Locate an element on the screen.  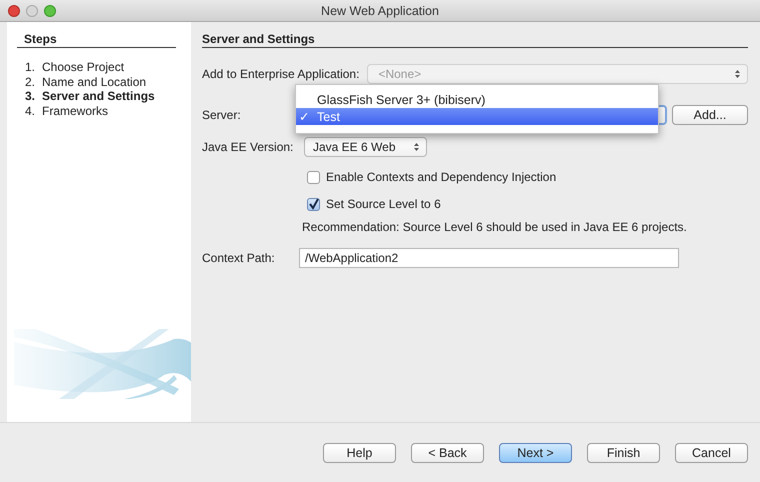
dialog-button: Help is located at coordinates (359, 452).